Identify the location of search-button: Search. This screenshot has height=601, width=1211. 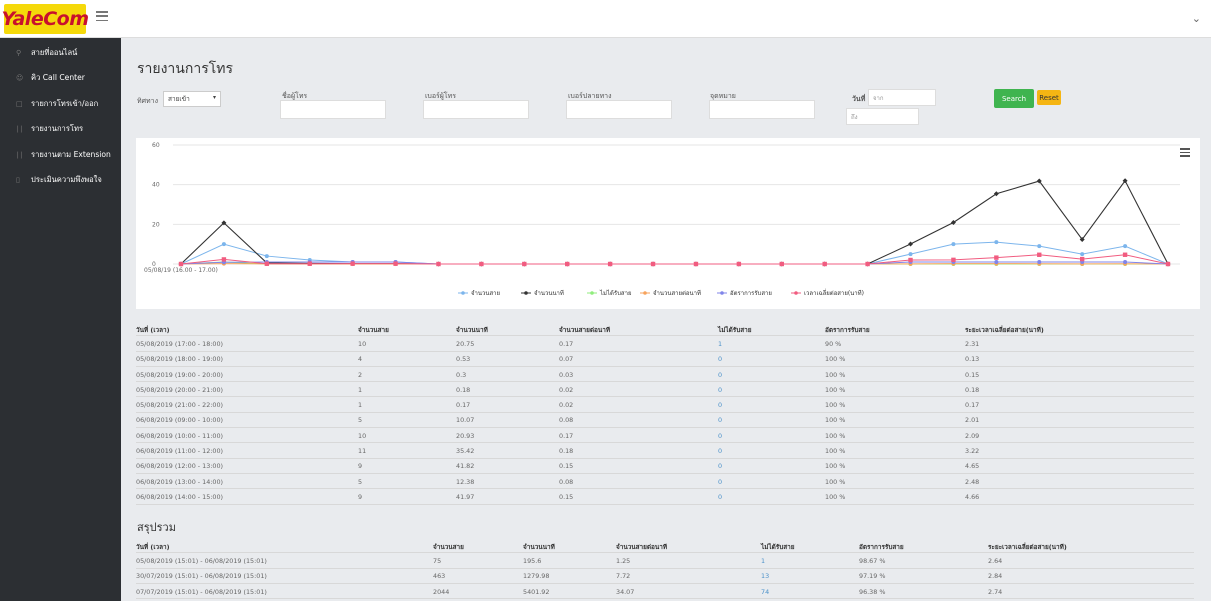
(1014, 98).